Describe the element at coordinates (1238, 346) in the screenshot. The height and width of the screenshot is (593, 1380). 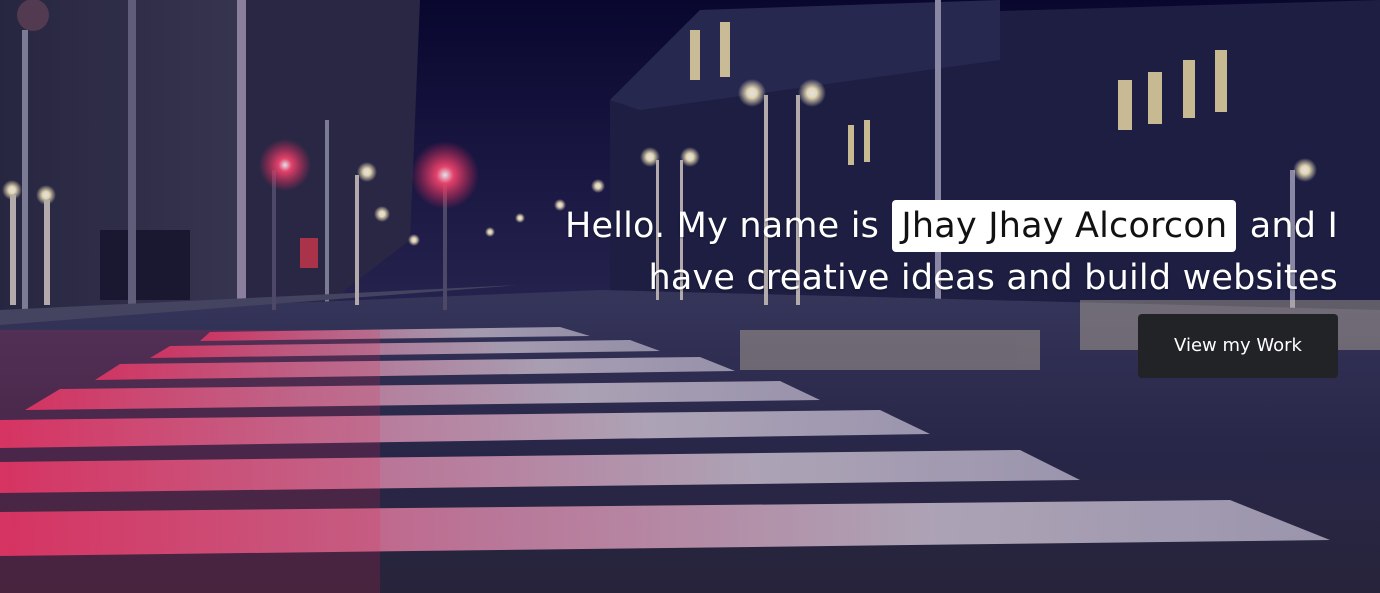
I see `view-my-work-button: View my Work` at that location.